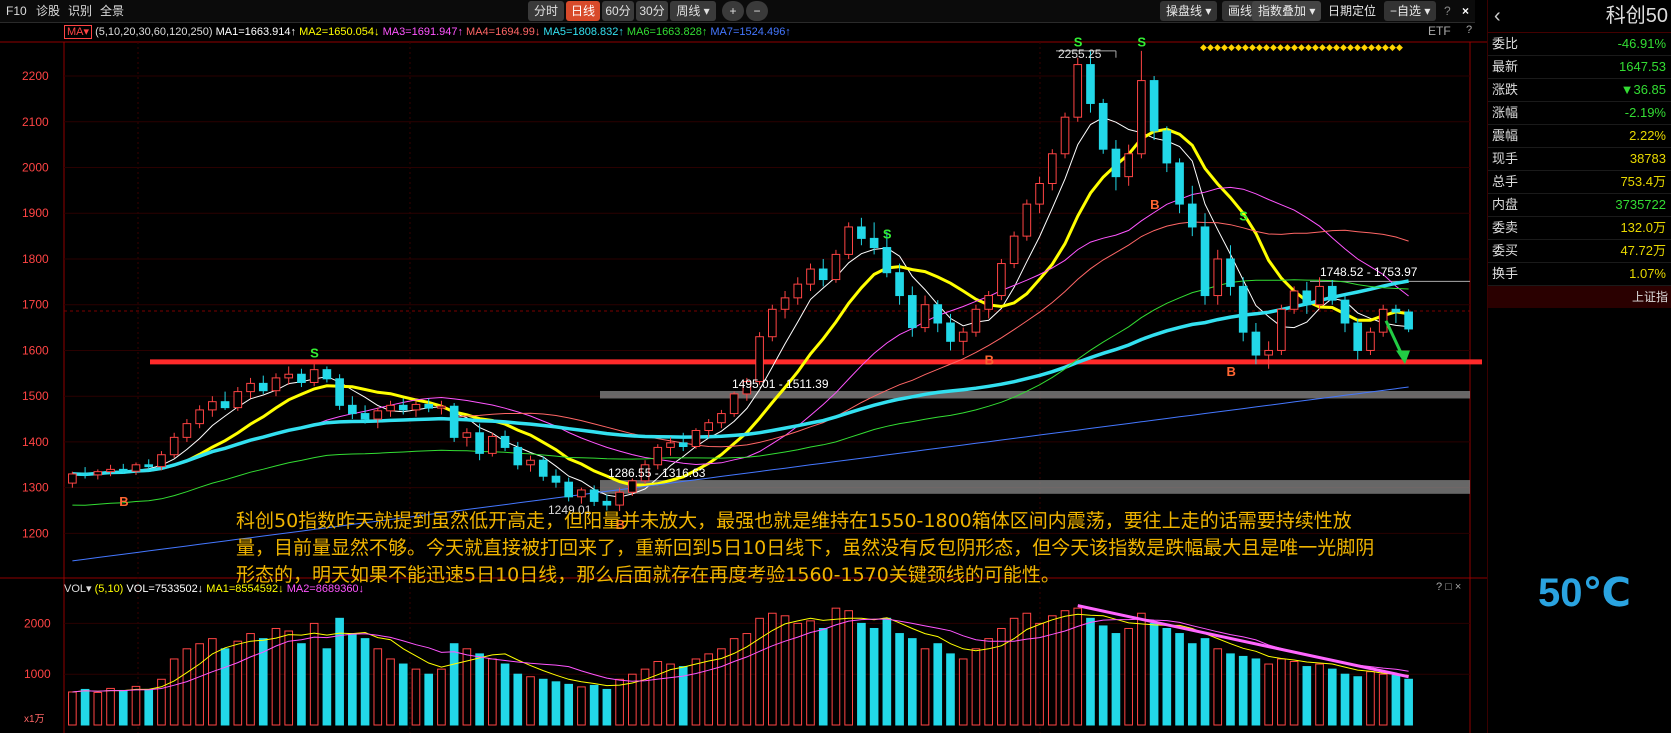 The image size is (1671, 733). I want to click on quote-row-label: 换手, so click(1505, 273).